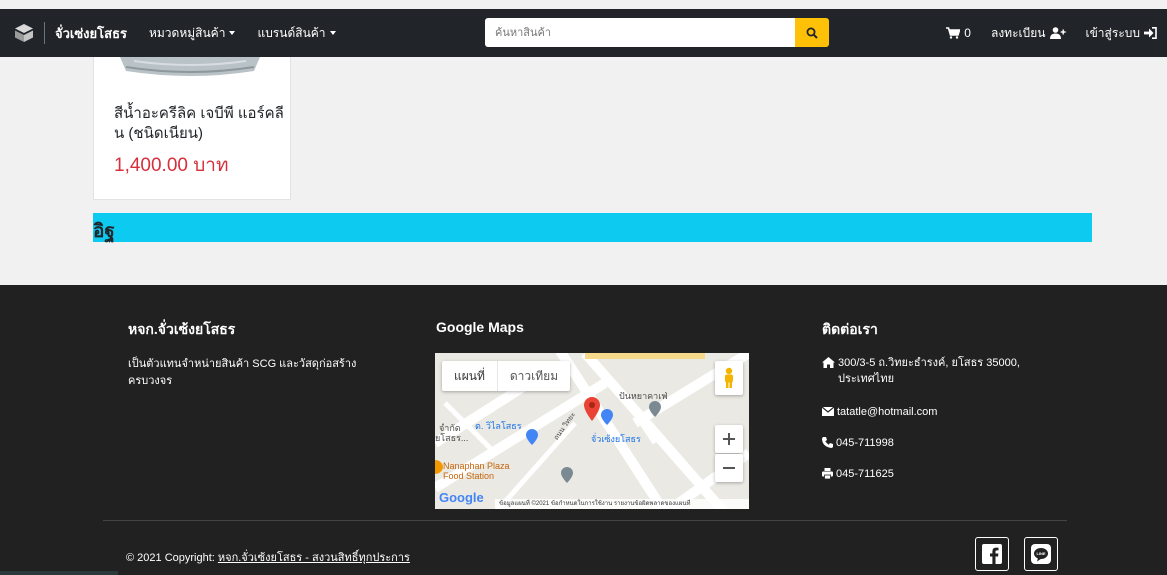 Image resolution: width=1167 pixels, height=575 pixels. What do you see at coordinates (534, 376) in the screenshot?
I see `map-tab-satellite: ดาวเทียม` at bounding box center [534, 376].